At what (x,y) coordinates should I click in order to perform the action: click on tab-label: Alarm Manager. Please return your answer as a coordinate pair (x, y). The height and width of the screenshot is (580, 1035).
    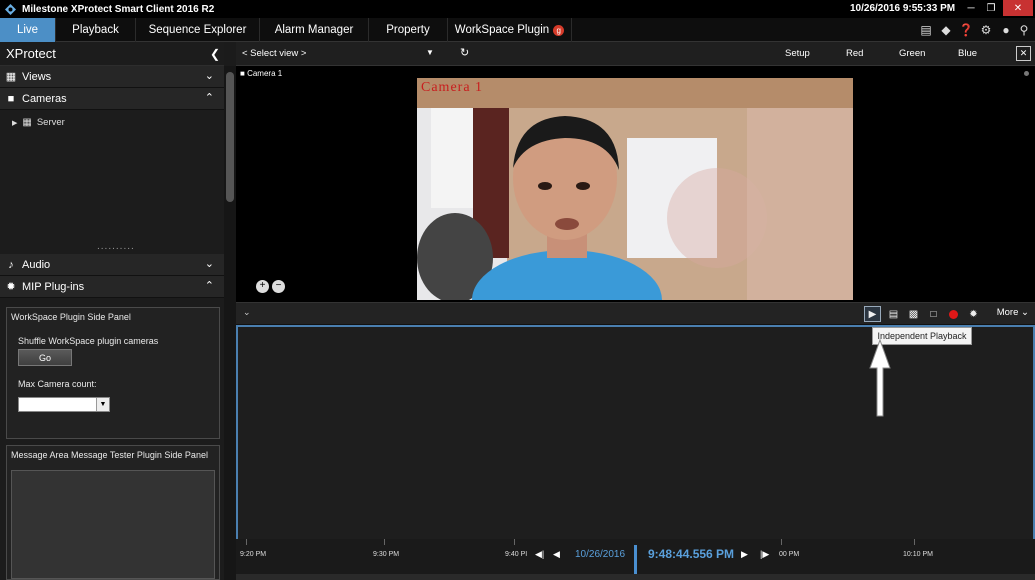
    Looking at the image, I should click on (314, 30).